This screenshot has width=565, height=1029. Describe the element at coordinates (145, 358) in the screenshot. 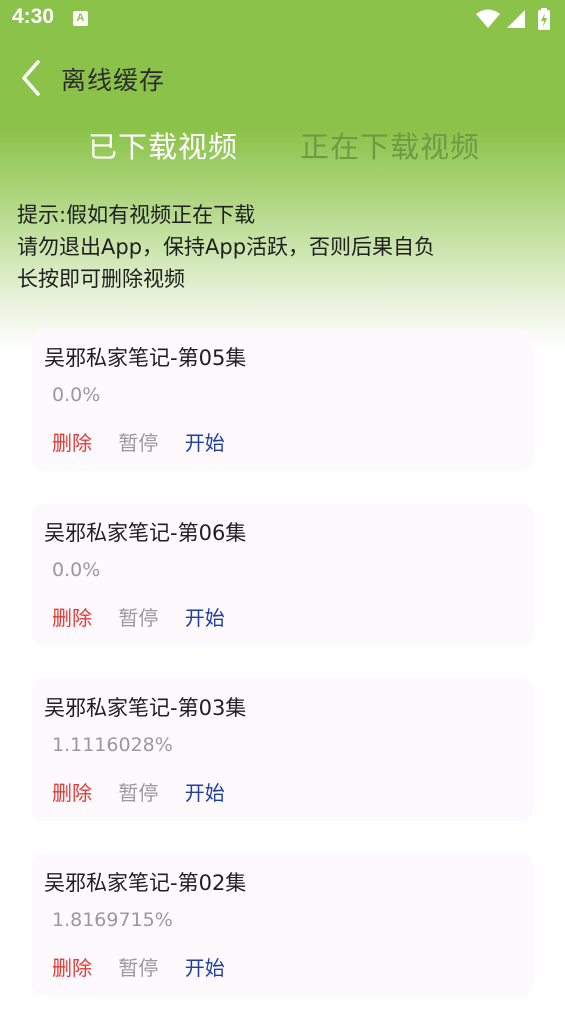

I see `download-title: 吴邪私家笔记-第05集` at that location.